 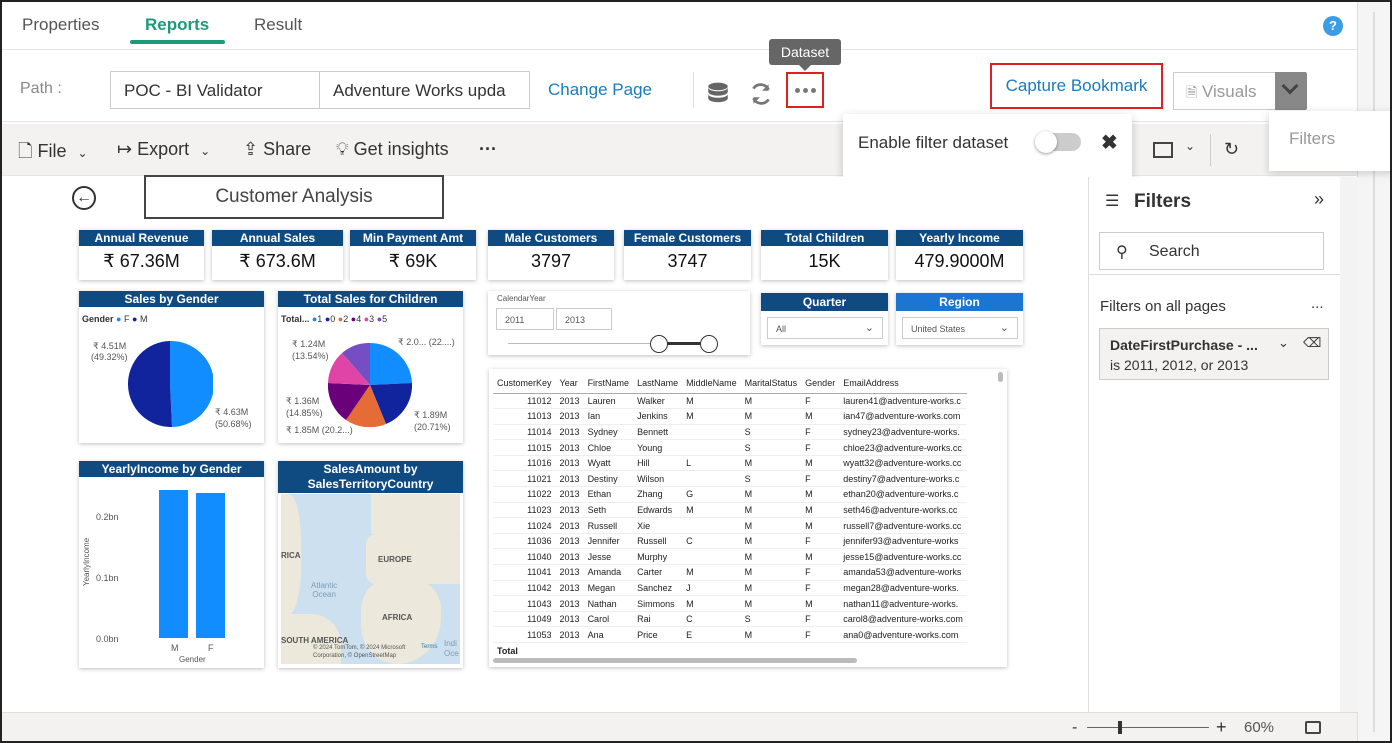 What do you see at coordinates (761, 94) in the screenshot?
I see `refresh-icon` at bounding box center [761, 94].